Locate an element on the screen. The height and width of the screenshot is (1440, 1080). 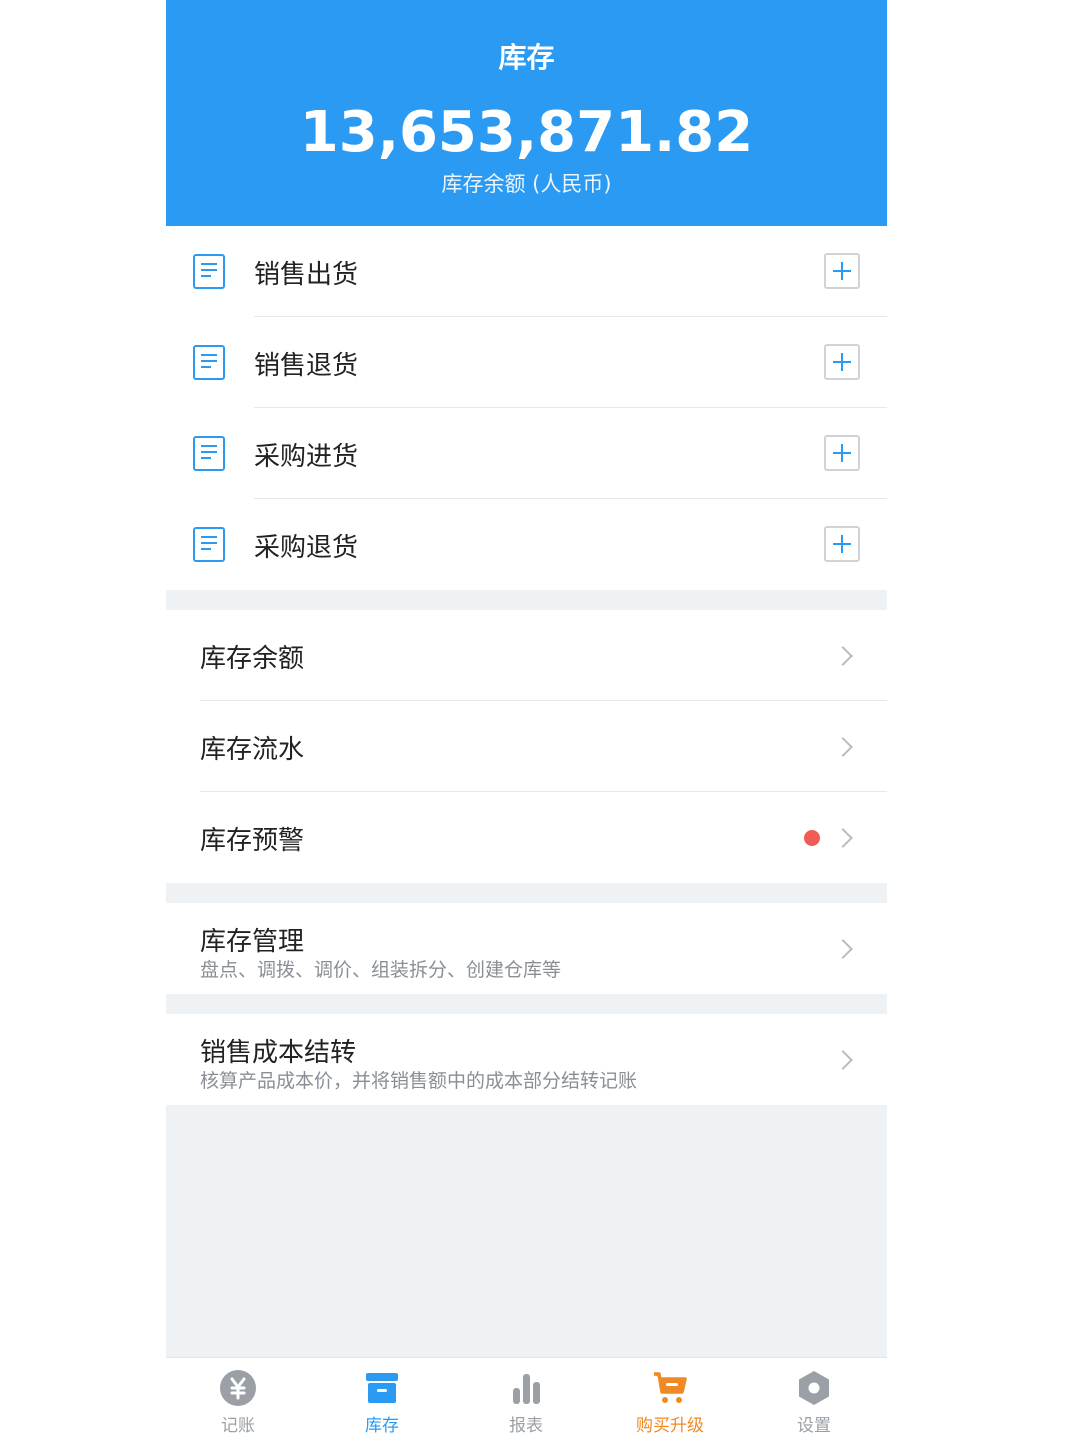
doc-row-label: 销售退货 is located at coordinates (306, 366).